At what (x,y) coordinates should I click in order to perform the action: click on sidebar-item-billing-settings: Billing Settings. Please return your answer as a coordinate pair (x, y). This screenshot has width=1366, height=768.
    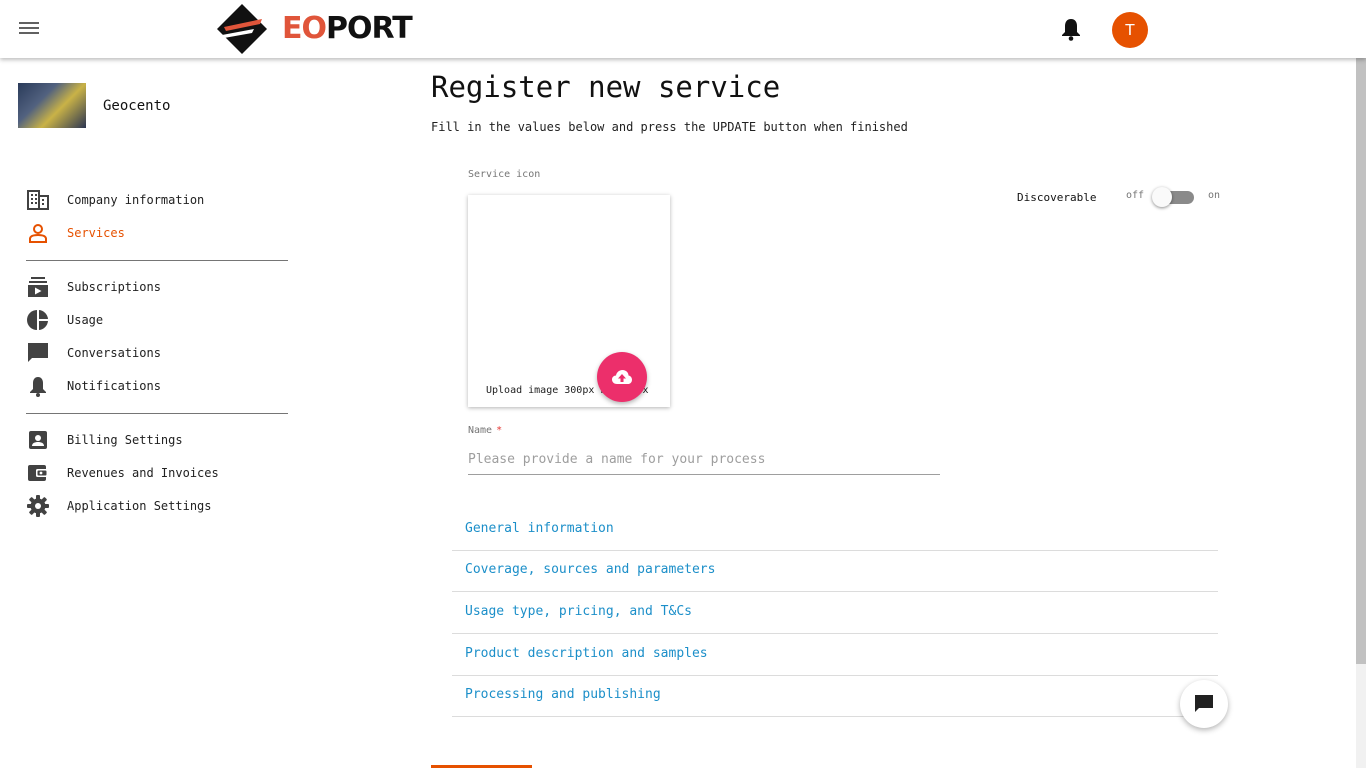
    Looking at the image, I should click on (157, 440).